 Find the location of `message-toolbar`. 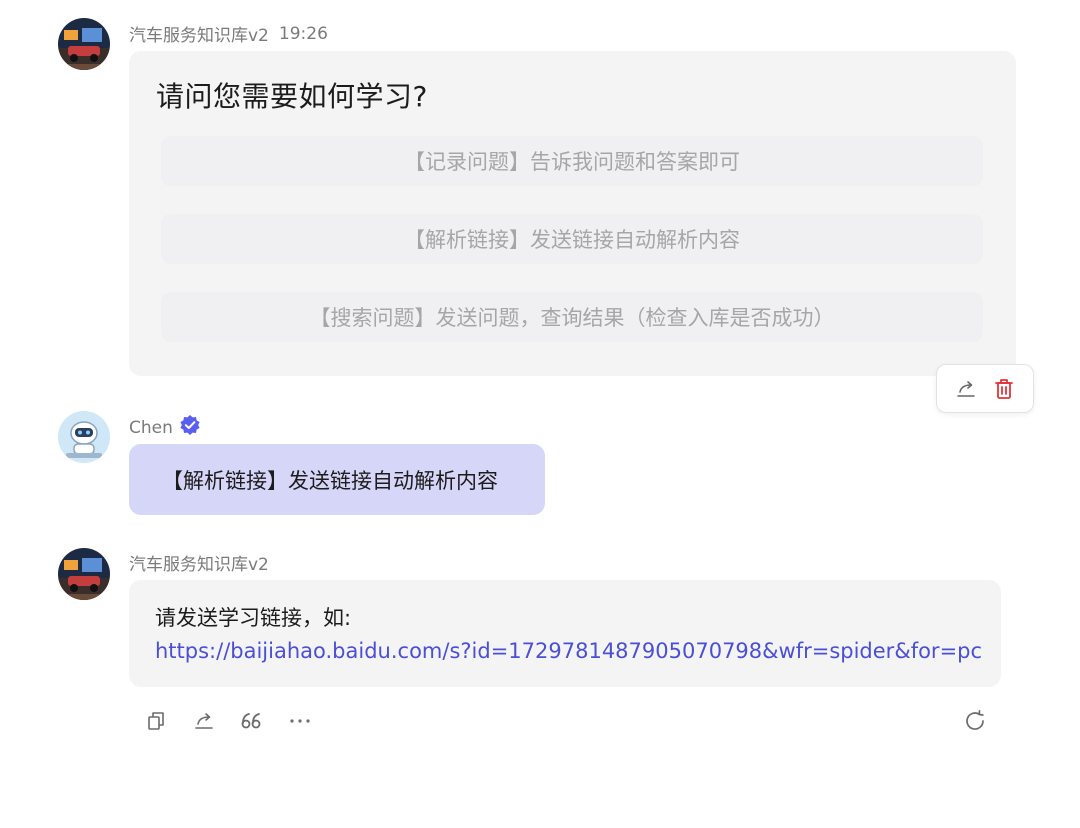

message-toolbar is located at coordinates (228, 721).